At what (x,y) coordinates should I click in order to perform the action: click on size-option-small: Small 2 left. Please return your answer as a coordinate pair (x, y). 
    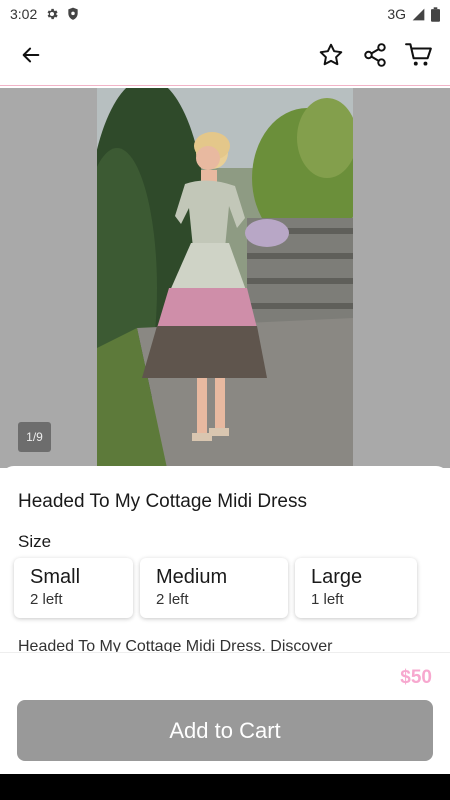
    Looking at the image, I should click on (73, 588).